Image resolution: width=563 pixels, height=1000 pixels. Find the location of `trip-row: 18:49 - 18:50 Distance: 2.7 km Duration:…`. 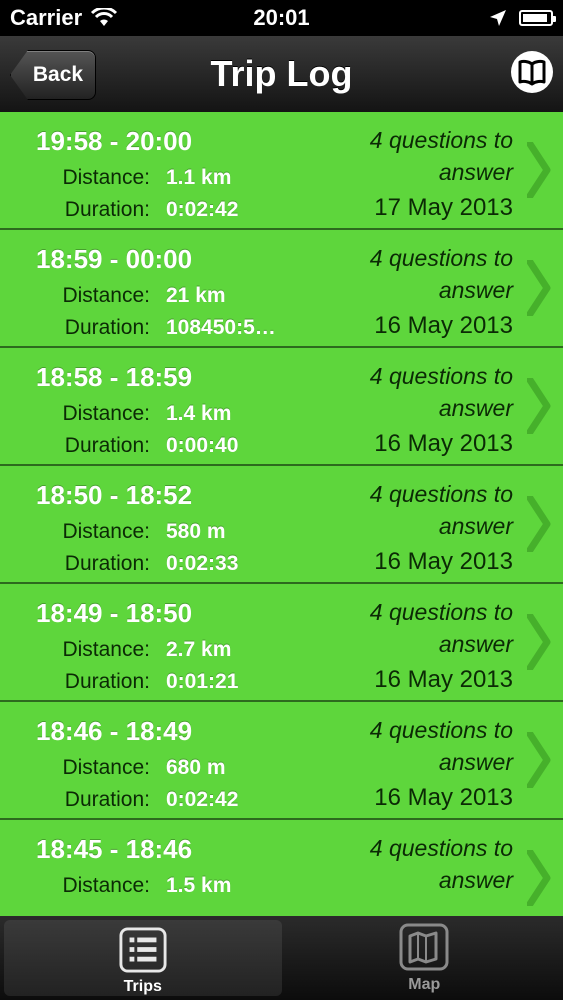

trip-row: 18:49 - 18:50 Distance: 2.7 km Duration:… is located at coordinates (281, 643).